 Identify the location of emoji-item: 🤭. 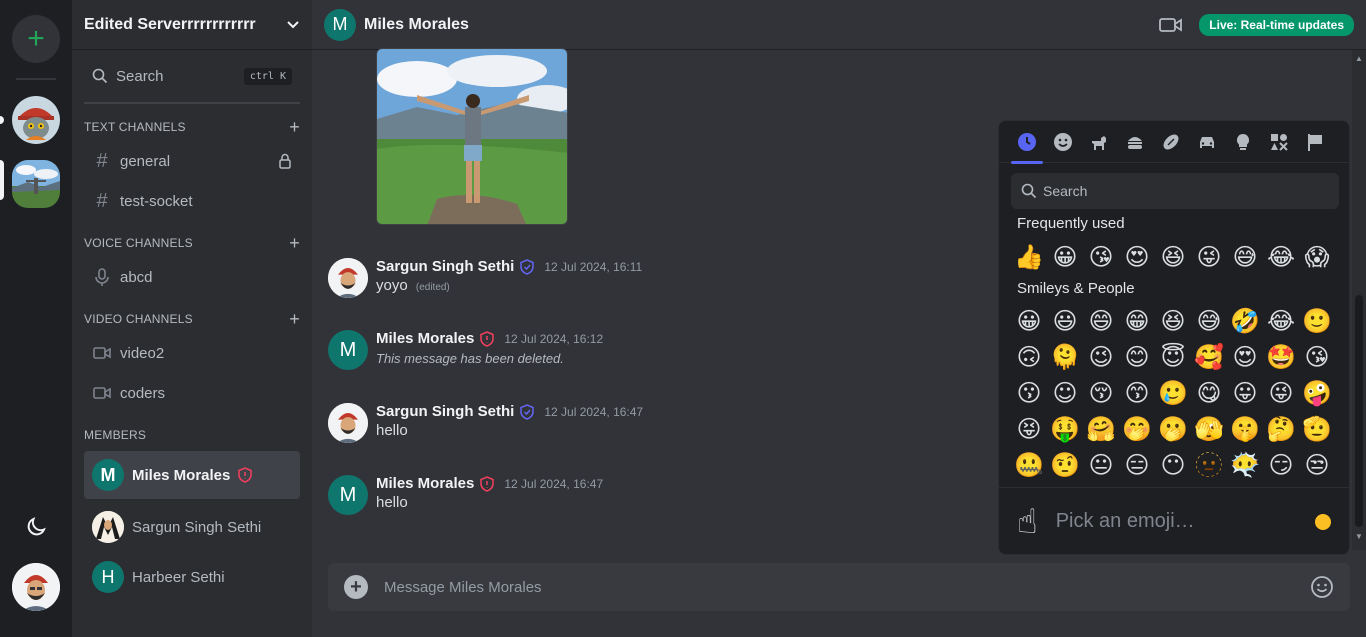
(1137, 429).